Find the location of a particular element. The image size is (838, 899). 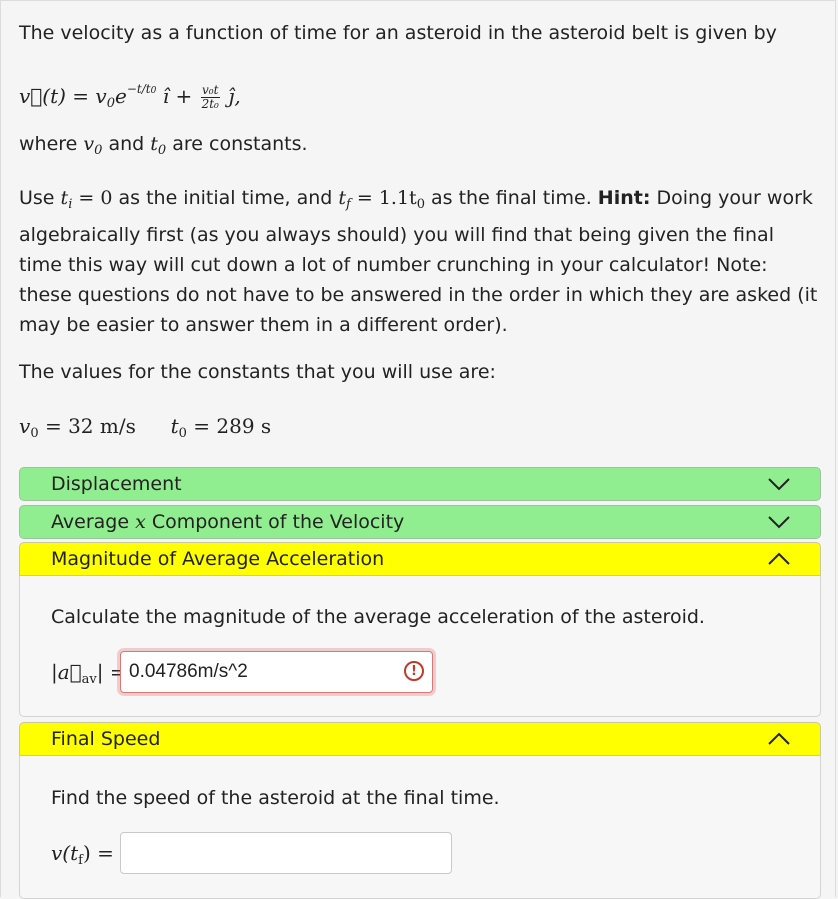

section-average-x-velocity: Average x Component of the Velocity is located at coordinates (420, 522).